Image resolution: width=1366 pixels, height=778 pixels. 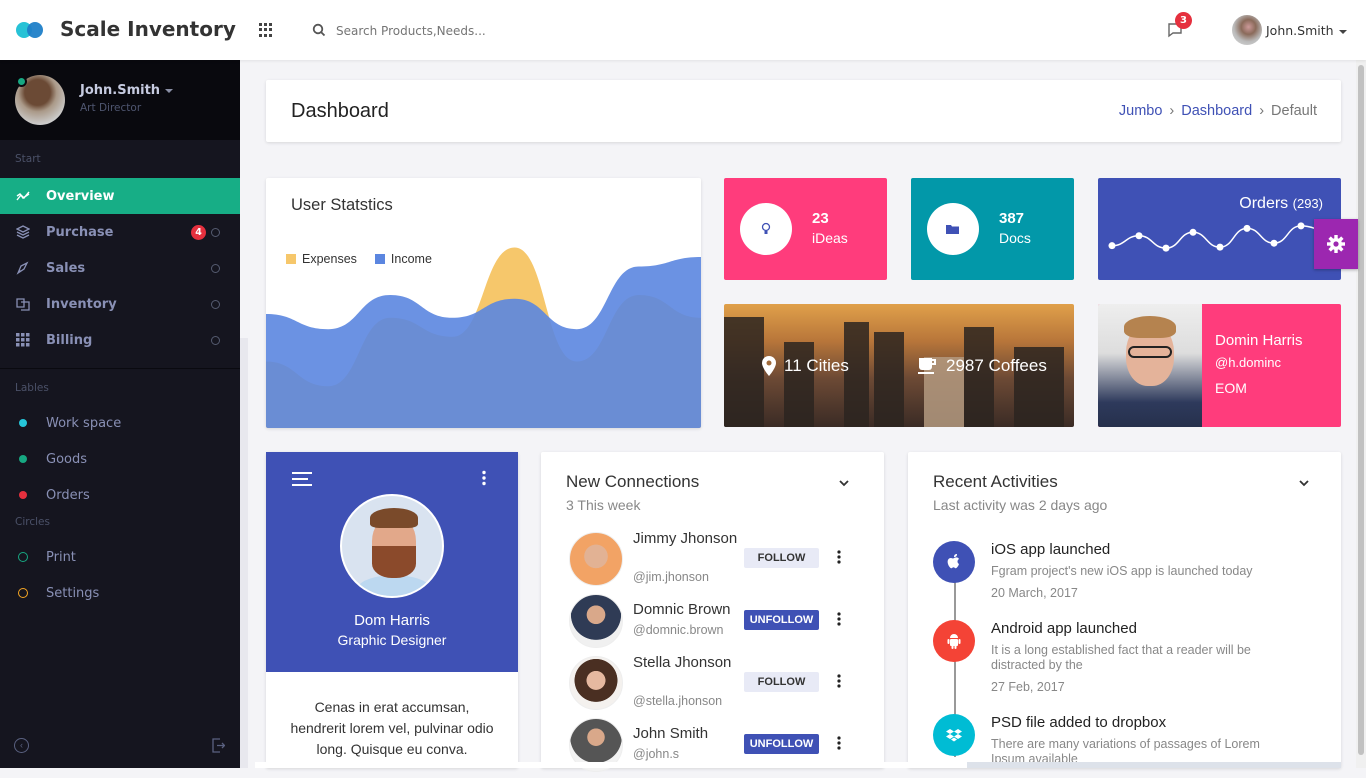 I want to click on breadcrumb: Jumbo › Dashboard › Default, so click(x=1218, y=111).